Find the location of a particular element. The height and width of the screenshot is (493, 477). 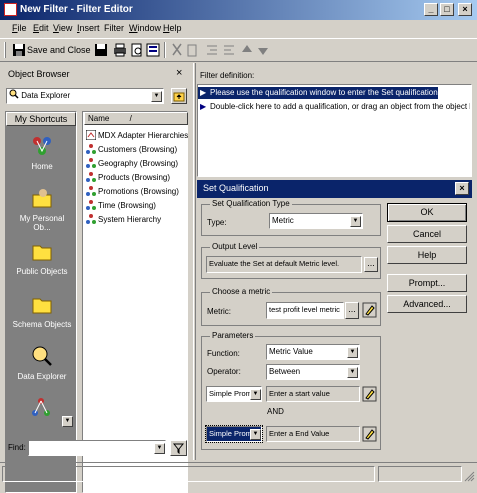

move-down-icon is located at coordinates (263, 50).